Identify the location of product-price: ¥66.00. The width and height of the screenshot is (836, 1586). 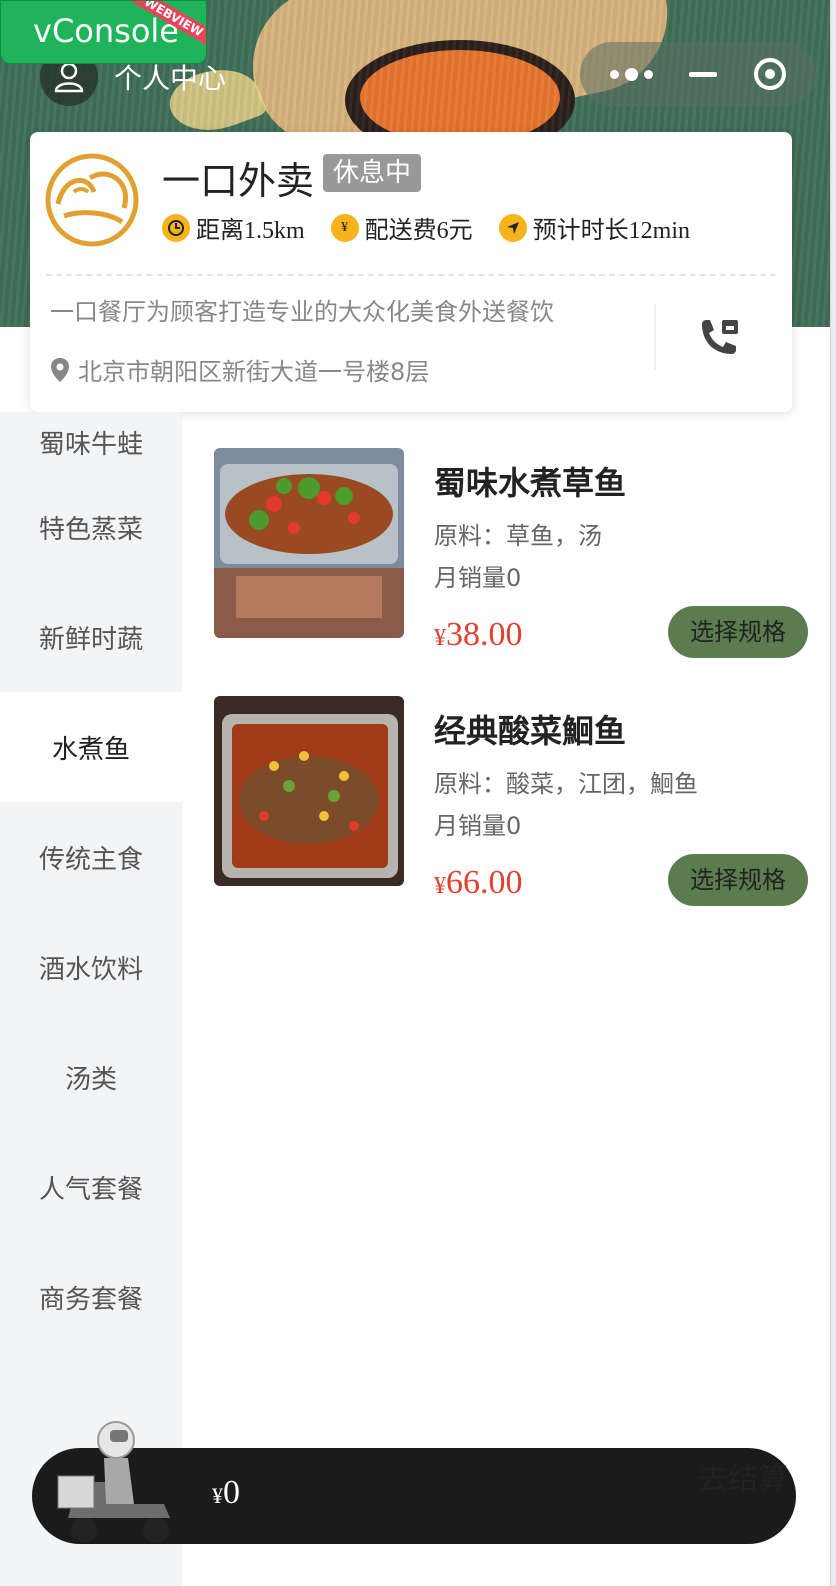
(478, 883).